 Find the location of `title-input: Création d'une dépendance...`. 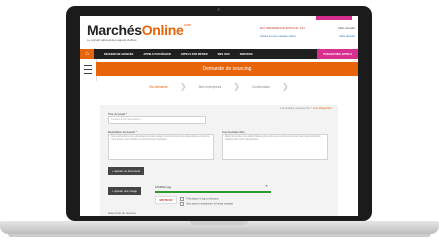

title-input: Création d'une dépendance... is located at coordinates (157, 120).